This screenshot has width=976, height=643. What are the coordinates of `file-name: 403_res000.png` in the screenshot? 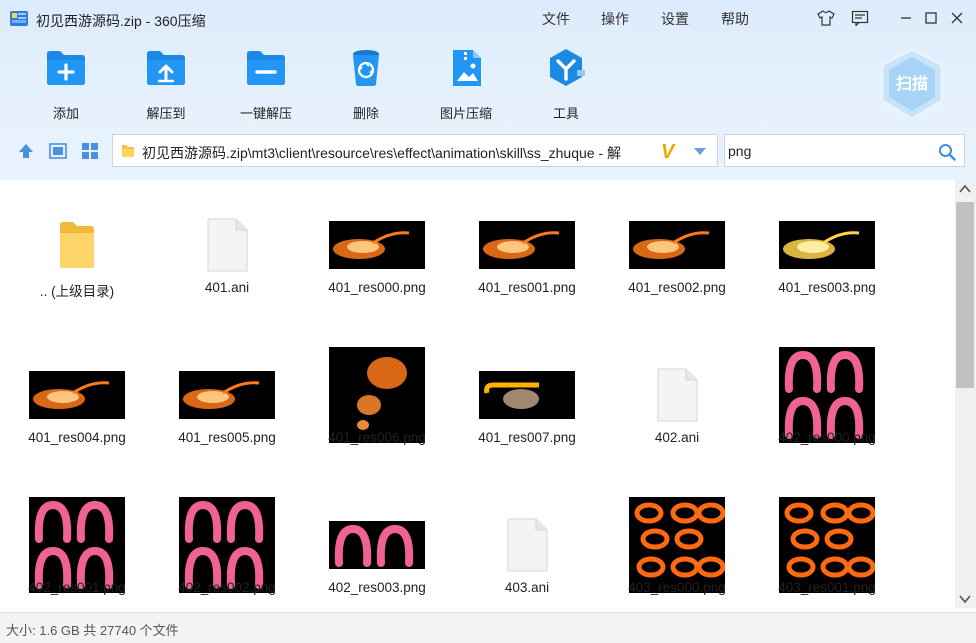 It's located at (677, 587).